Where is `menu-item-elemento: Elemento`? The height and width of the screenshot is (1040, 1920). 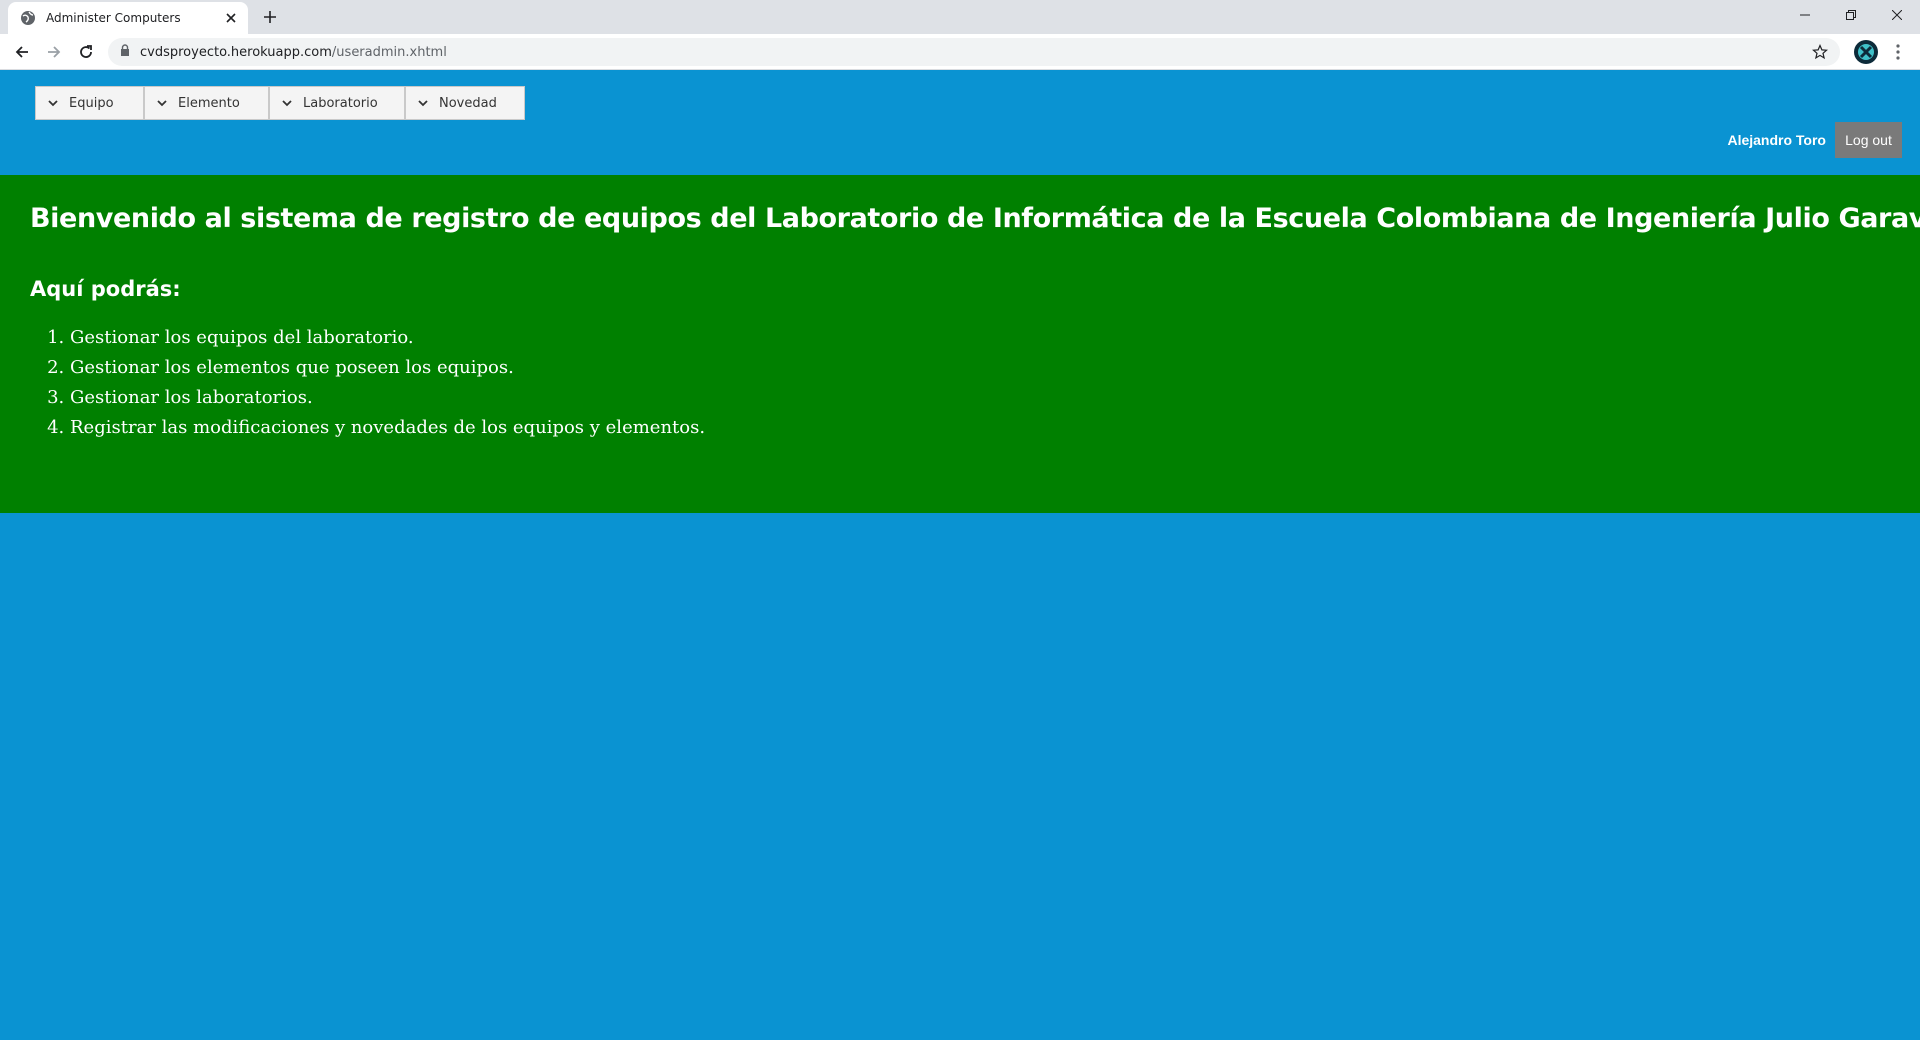
menu-item-elemento: Elemento is located at coordinates (206, 103).